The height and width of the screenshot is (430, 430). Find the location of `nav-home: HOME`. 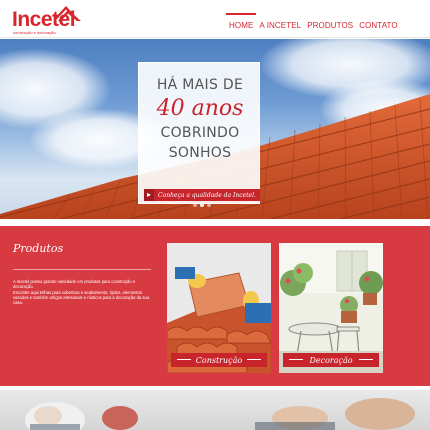

nav-home: HOME is located at coordinates (241, 23).